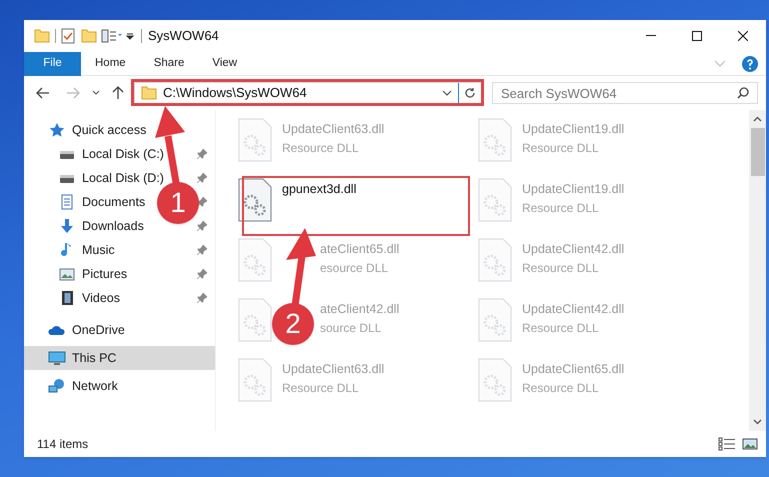 Image resolution: width=769 pixels, height=477 pixels. I want to click on up-arrow-icon, so click(118, 93).